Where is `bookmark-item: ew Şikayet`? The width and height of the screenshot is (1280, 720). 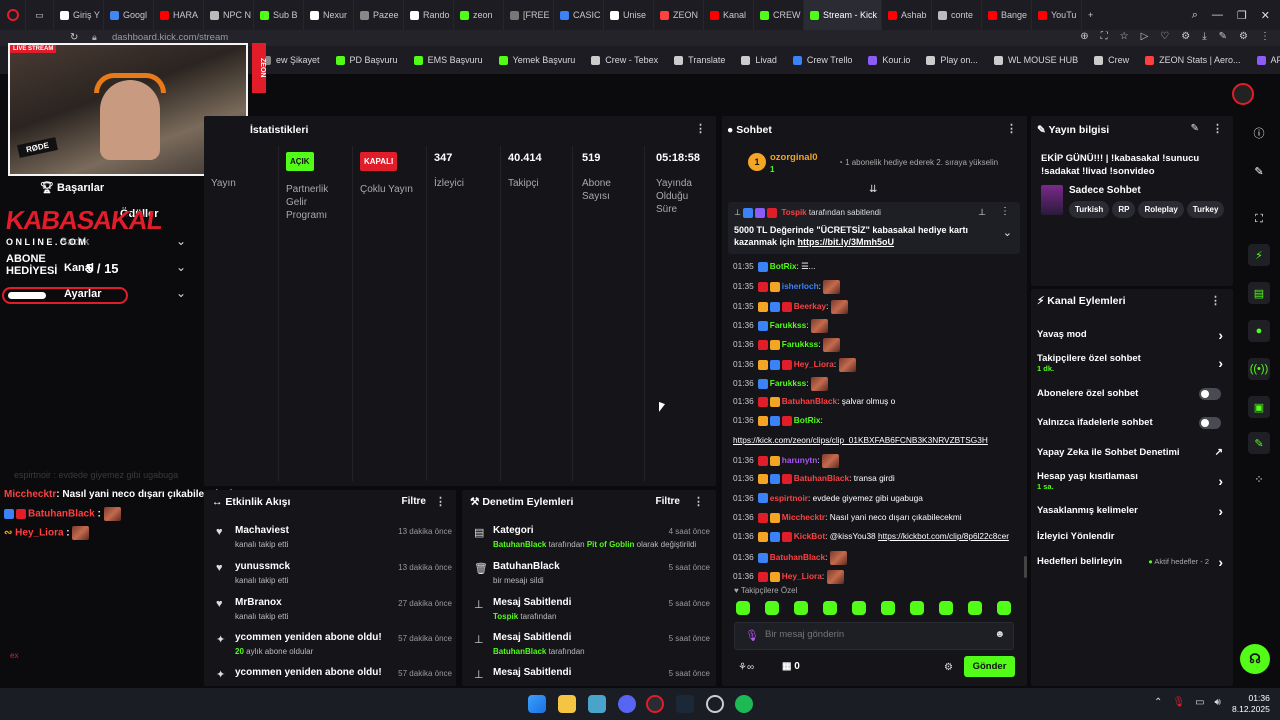 bookmark-item: ew Şikayet is located at coordinates (291, 60).